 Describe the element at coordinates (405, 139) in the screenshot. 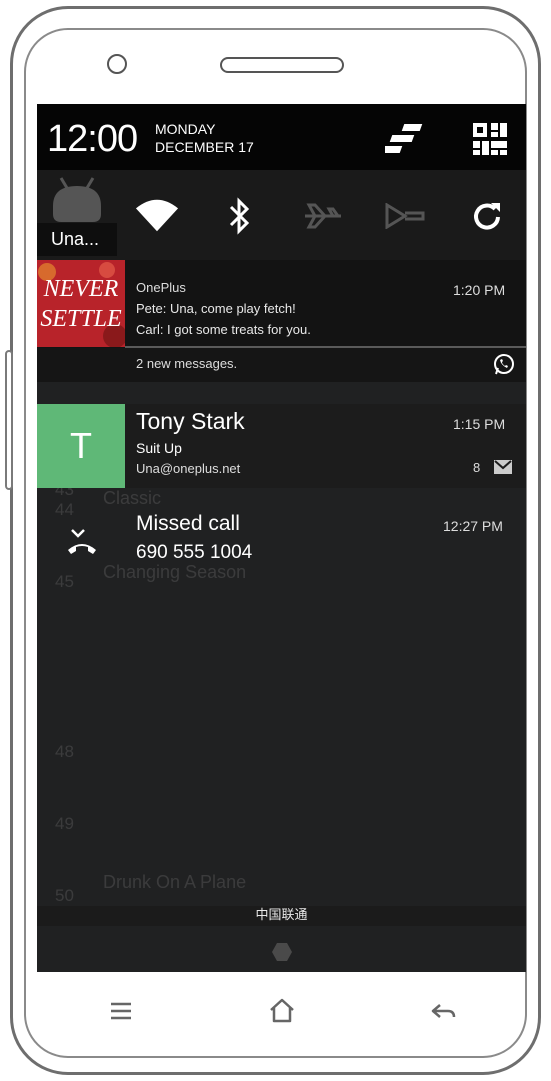

I see `quick-settings-toggle-icon` at that location.